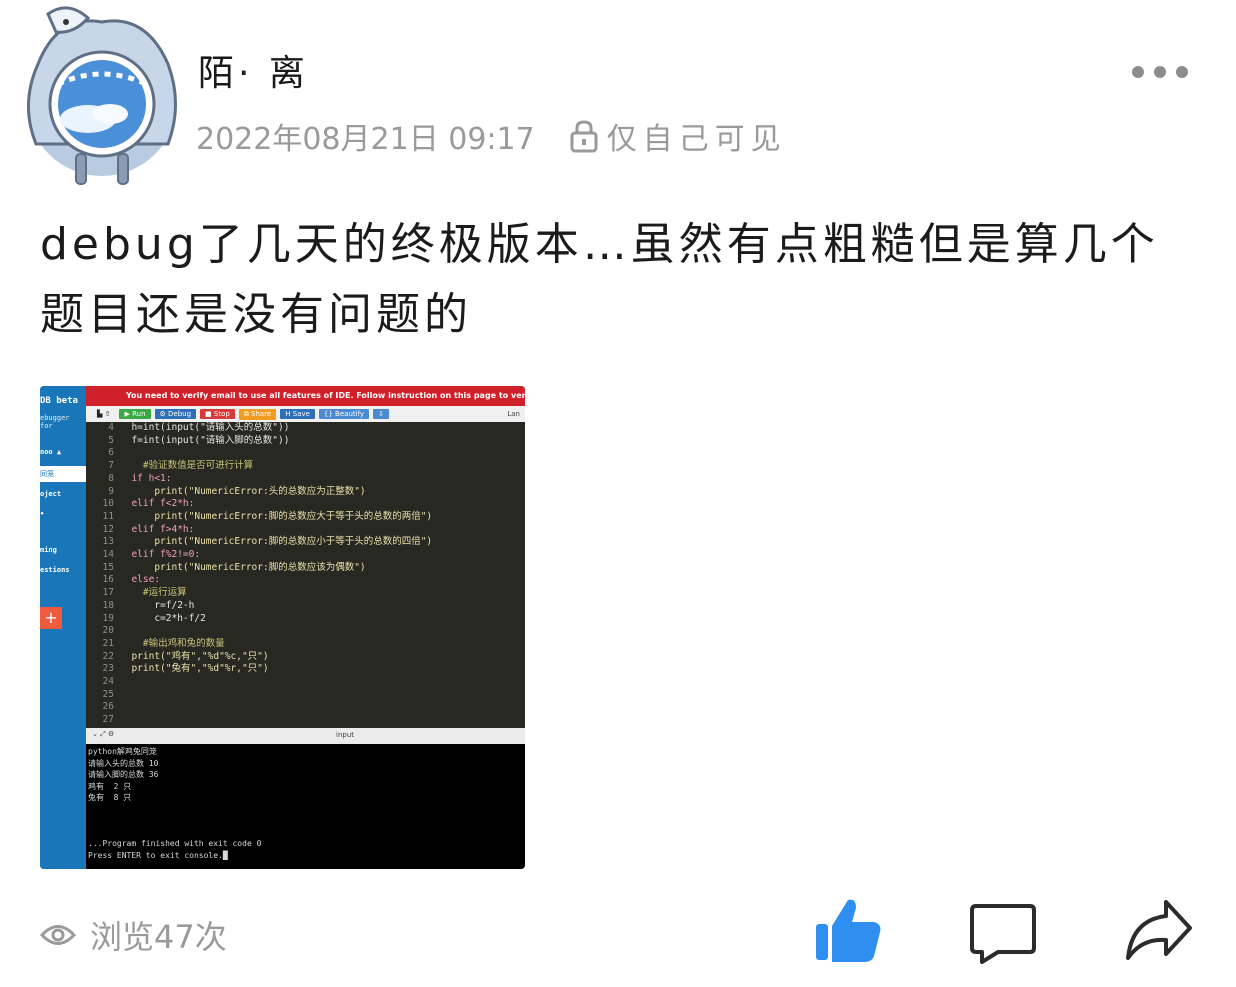 The height and width of the screenshot is (987, 1236). I want to click on line-number: 4, so click(111, 427).